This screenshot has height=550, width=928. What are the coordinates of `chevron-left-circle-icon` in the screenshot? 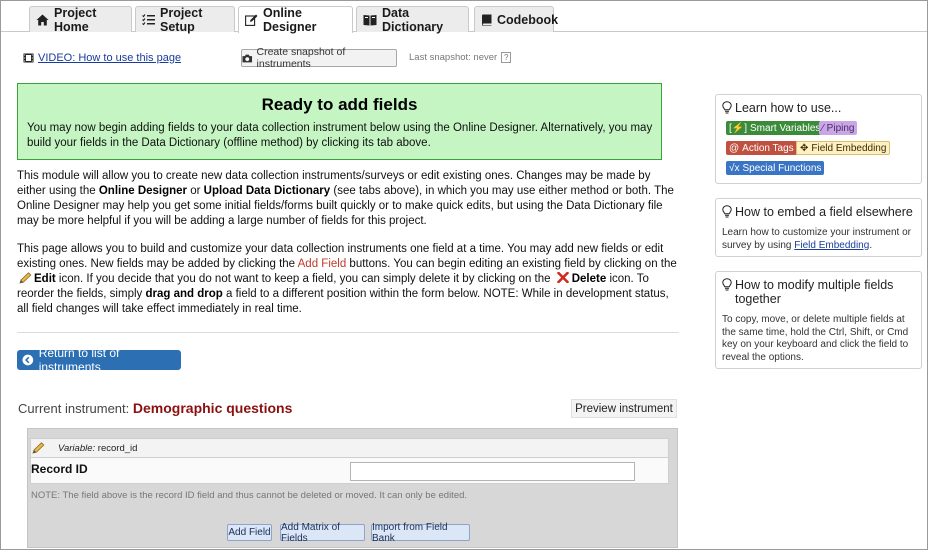 It's located at (28, 360).